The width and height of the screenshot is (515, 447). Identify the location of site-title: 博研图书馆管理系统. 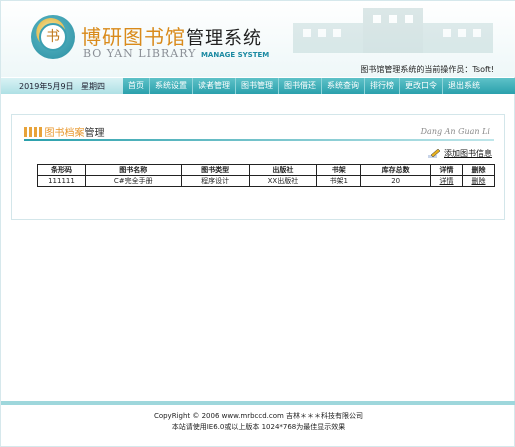
(171, 35).